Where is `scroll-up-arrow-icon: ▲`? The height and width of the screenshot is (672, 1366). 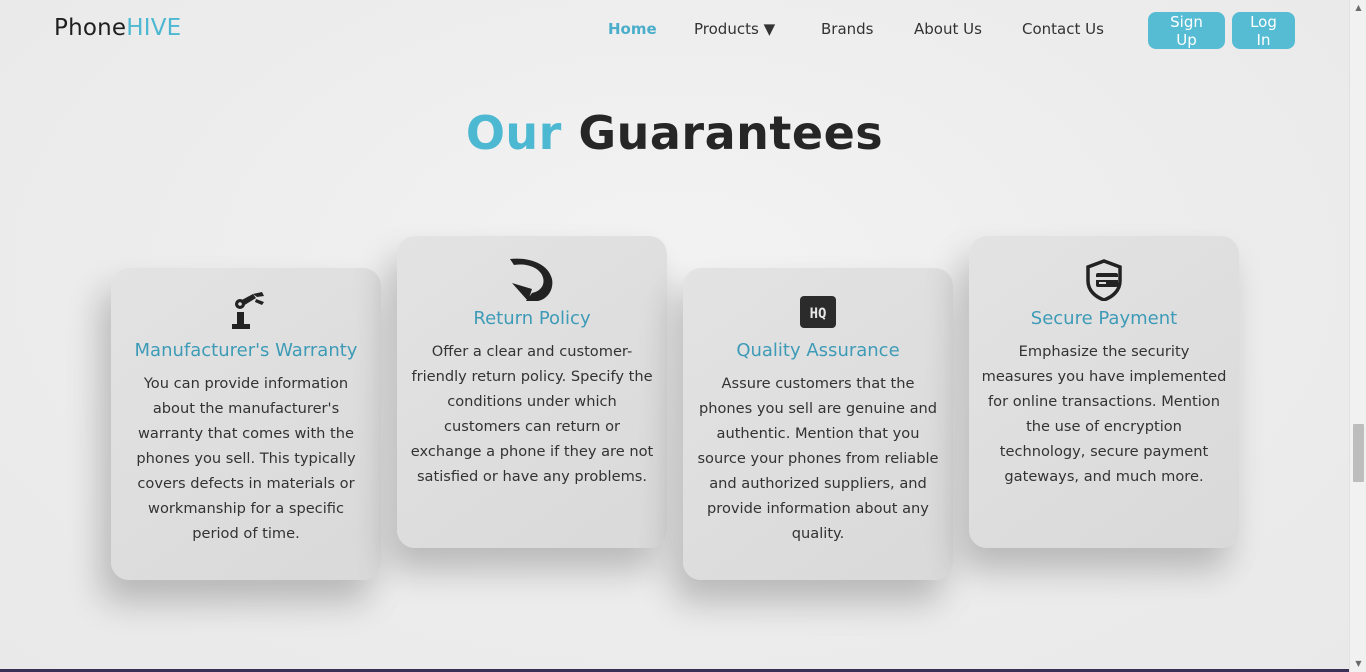
scroll-up-arrow-icon: ▲ is located at coordinates (1358, 8).